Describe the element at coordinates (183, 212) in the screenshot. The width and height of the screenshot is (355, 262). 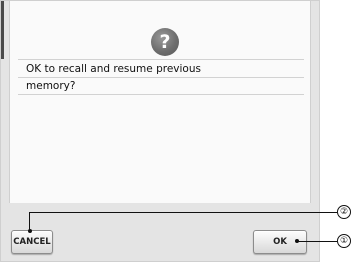
I see `cancel-callout-line` at that location.